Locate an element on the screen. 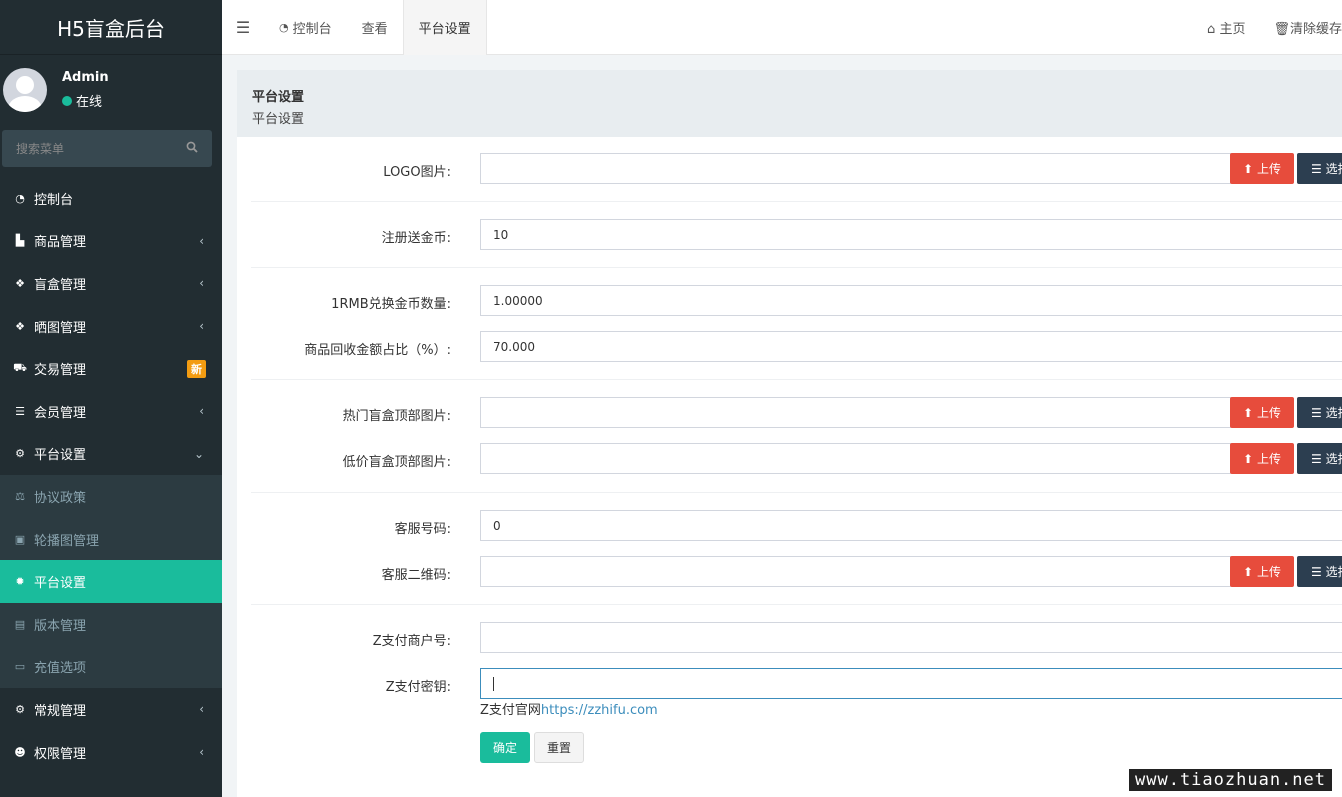 The width and height of the screenshot is (1342, 797). zpay-secret-input is located at coordinates (911, 683).